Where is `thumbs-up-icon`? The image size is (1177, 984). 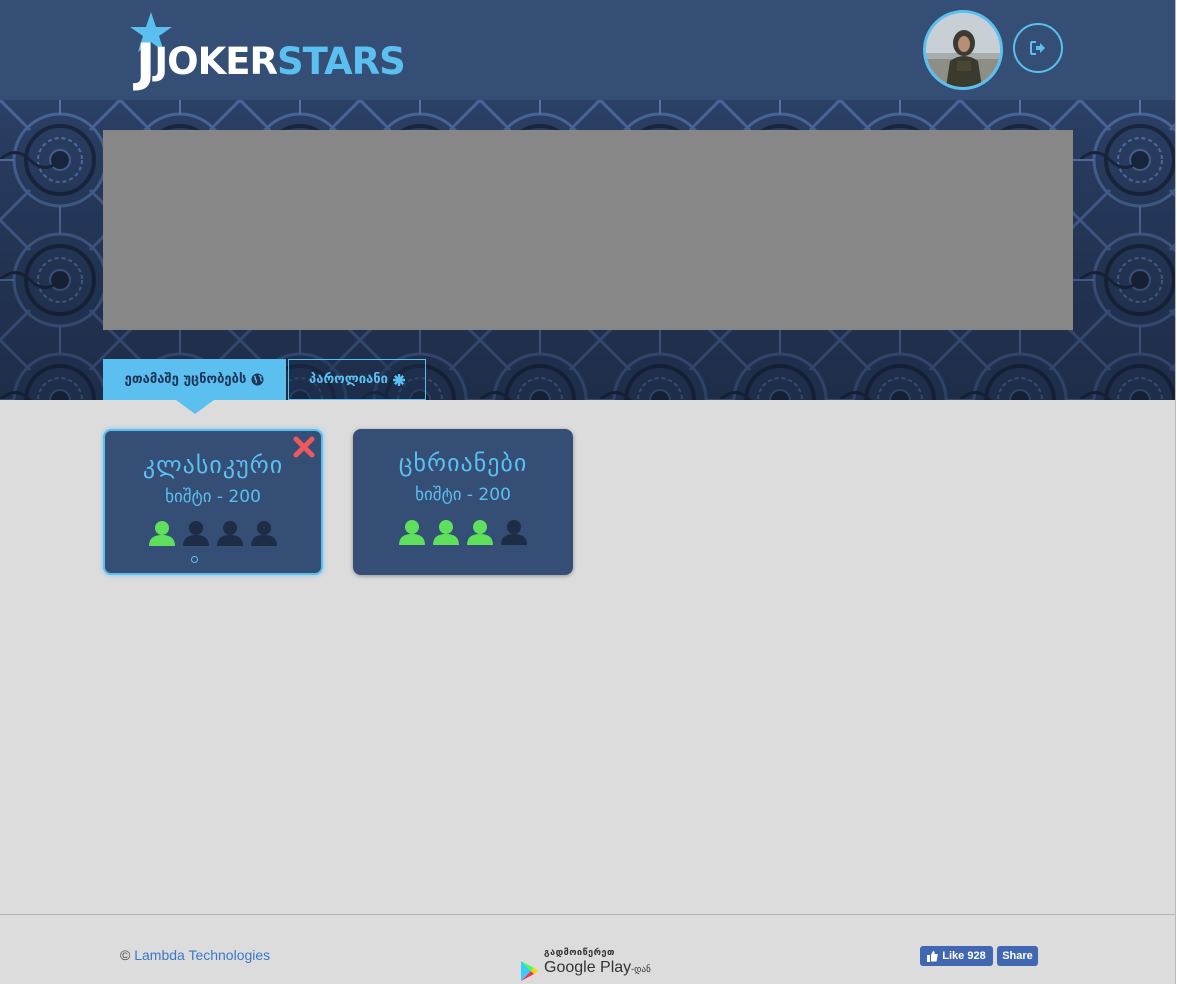 thumbs-up-icon is located at coordinates (933, 956).